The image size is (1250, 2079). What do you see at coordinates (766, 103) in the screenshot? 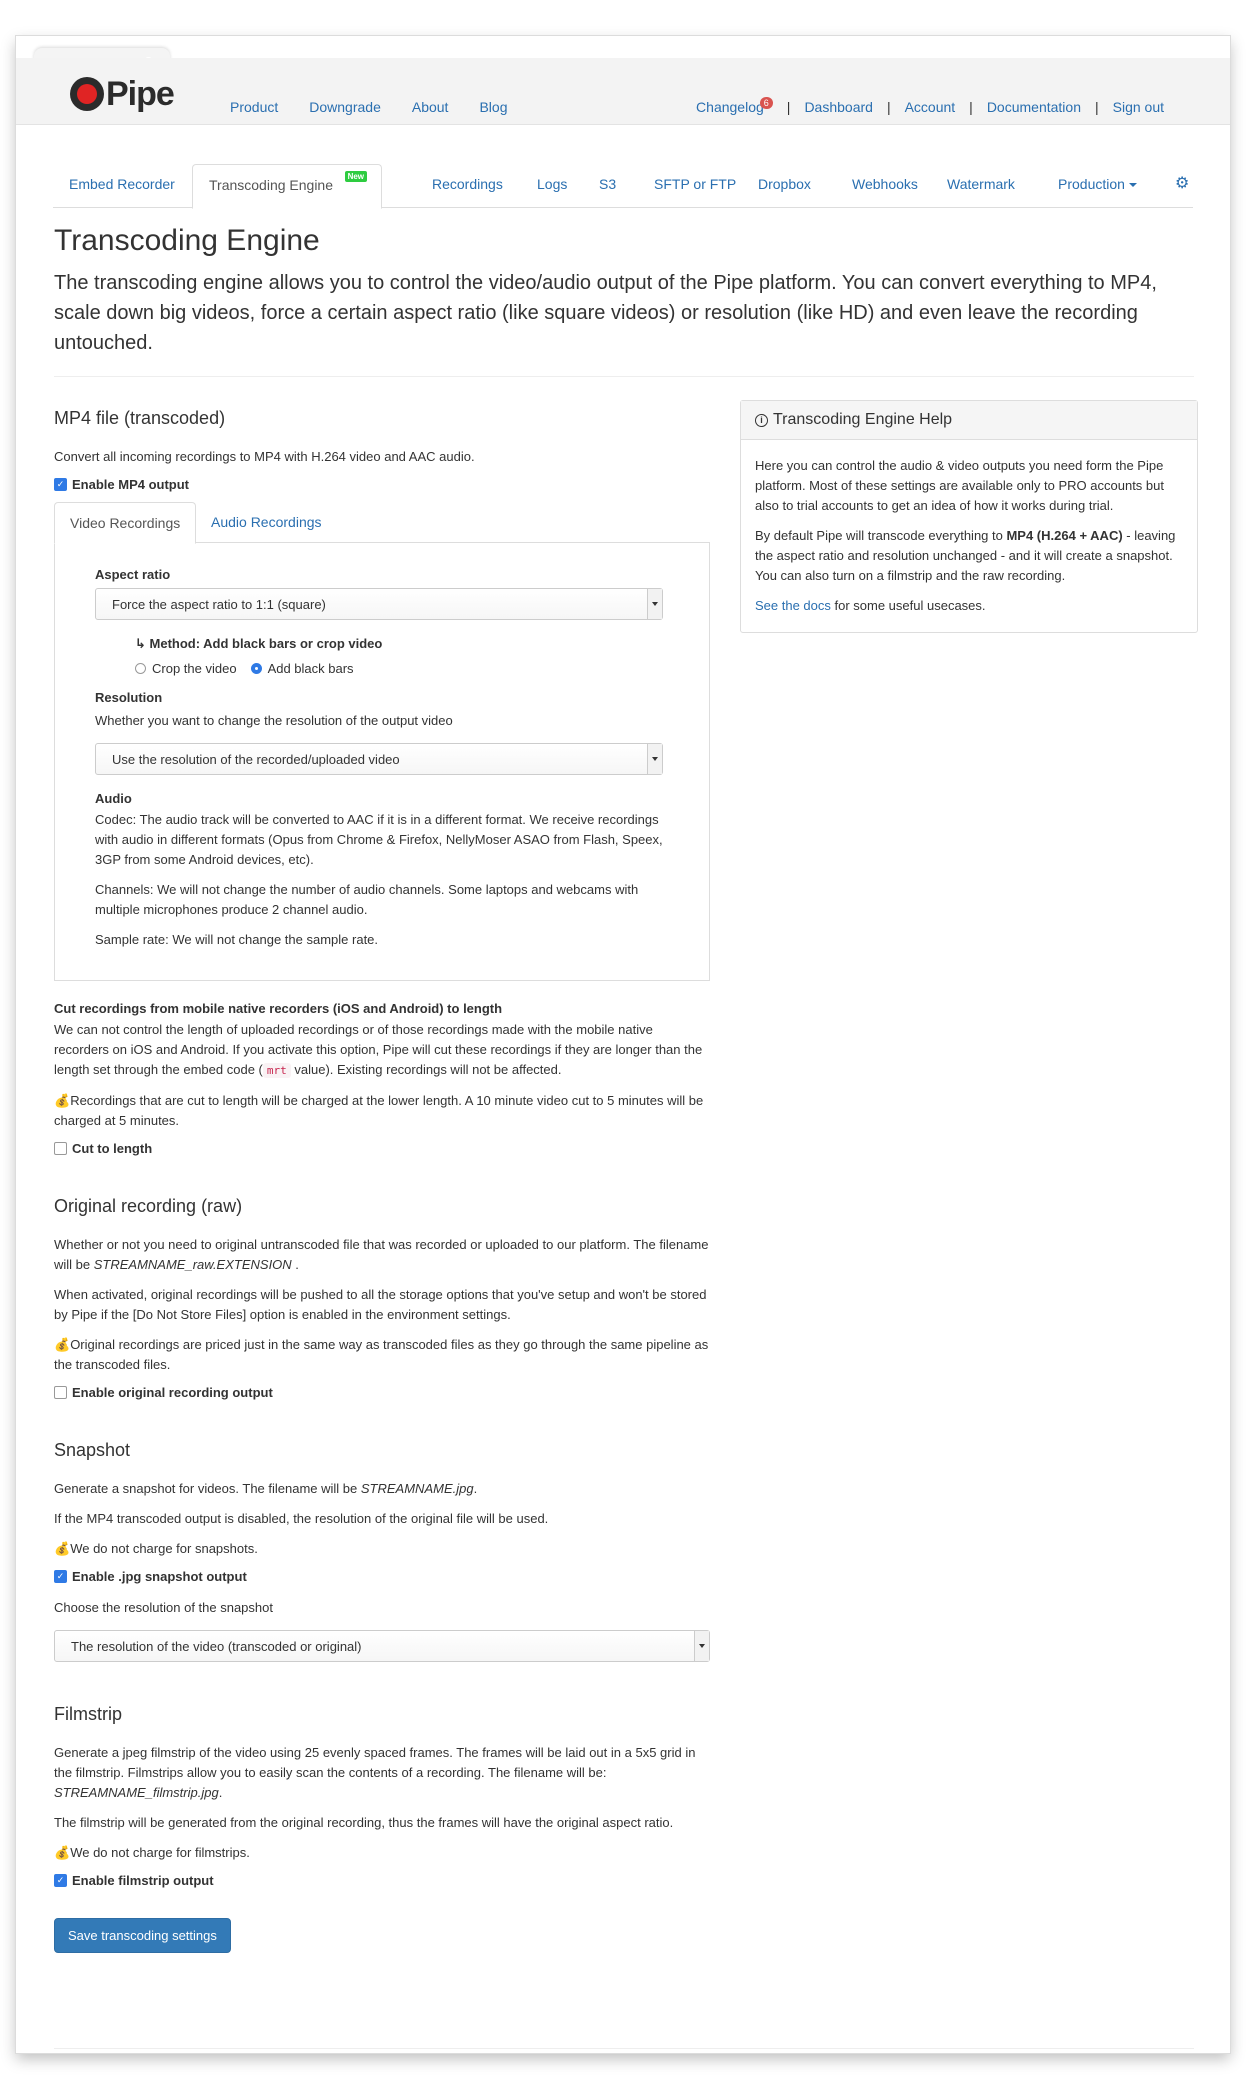
I see `changelog-count-badge: 6` at bounding box center [766, 103].